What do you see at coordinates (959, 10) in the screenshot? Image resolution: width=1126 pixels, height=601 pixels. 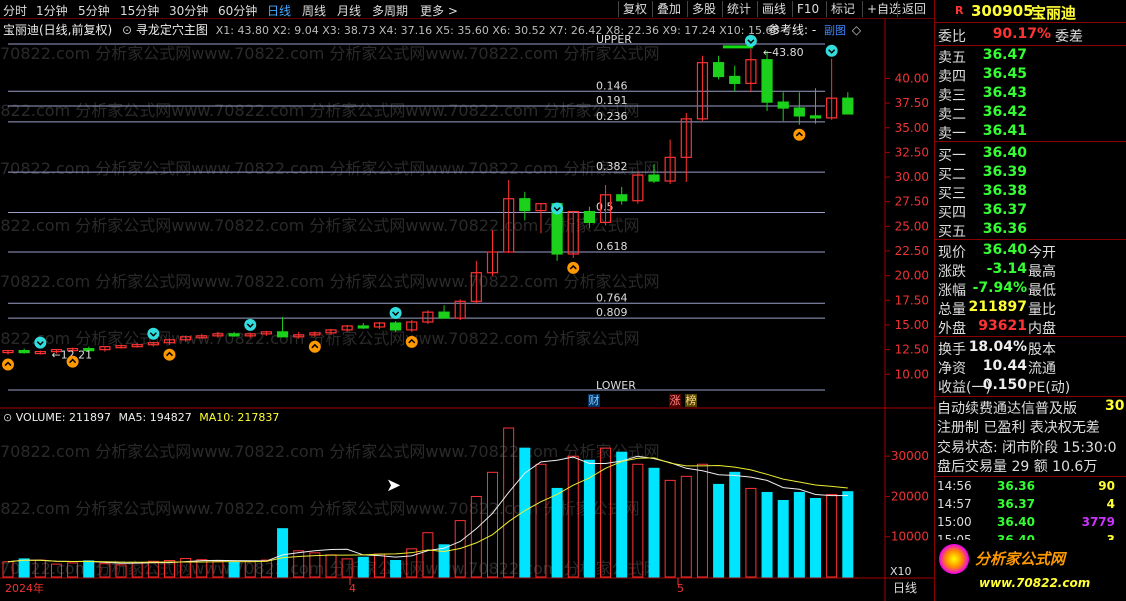 I see `r-badge: R` at bounding box center [959, 10].